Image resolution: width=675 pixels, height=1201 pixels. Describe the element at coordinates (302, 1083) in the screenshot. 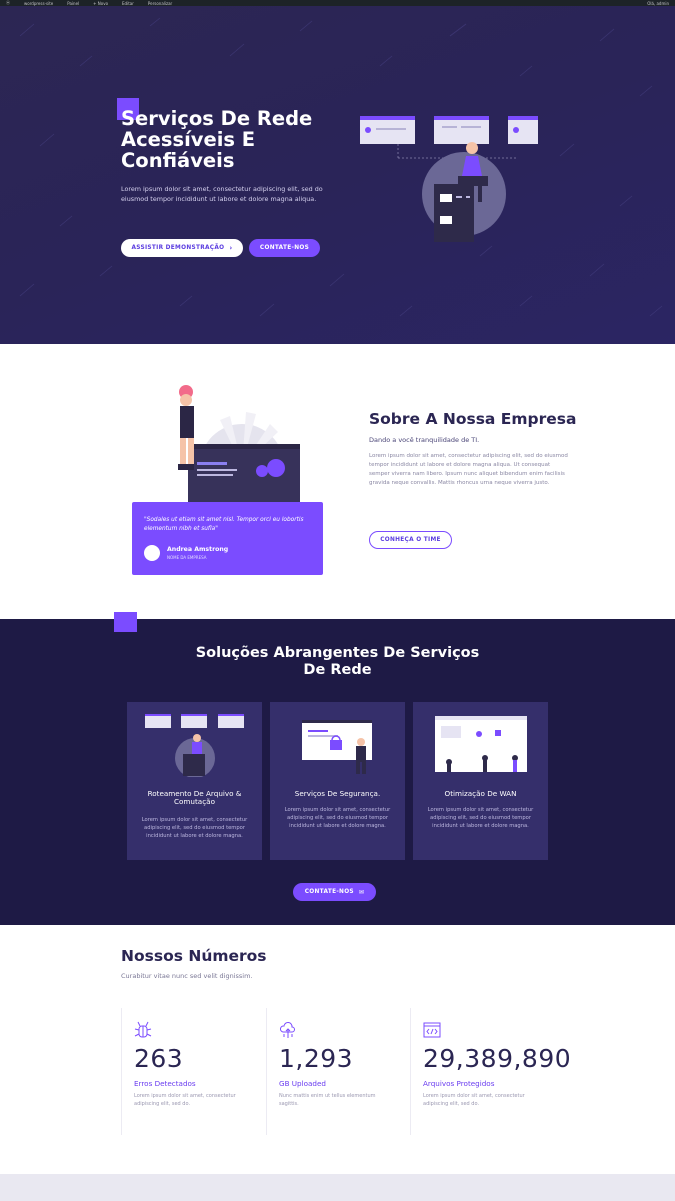

I see `stat-label: GB Uploaded` at that location.